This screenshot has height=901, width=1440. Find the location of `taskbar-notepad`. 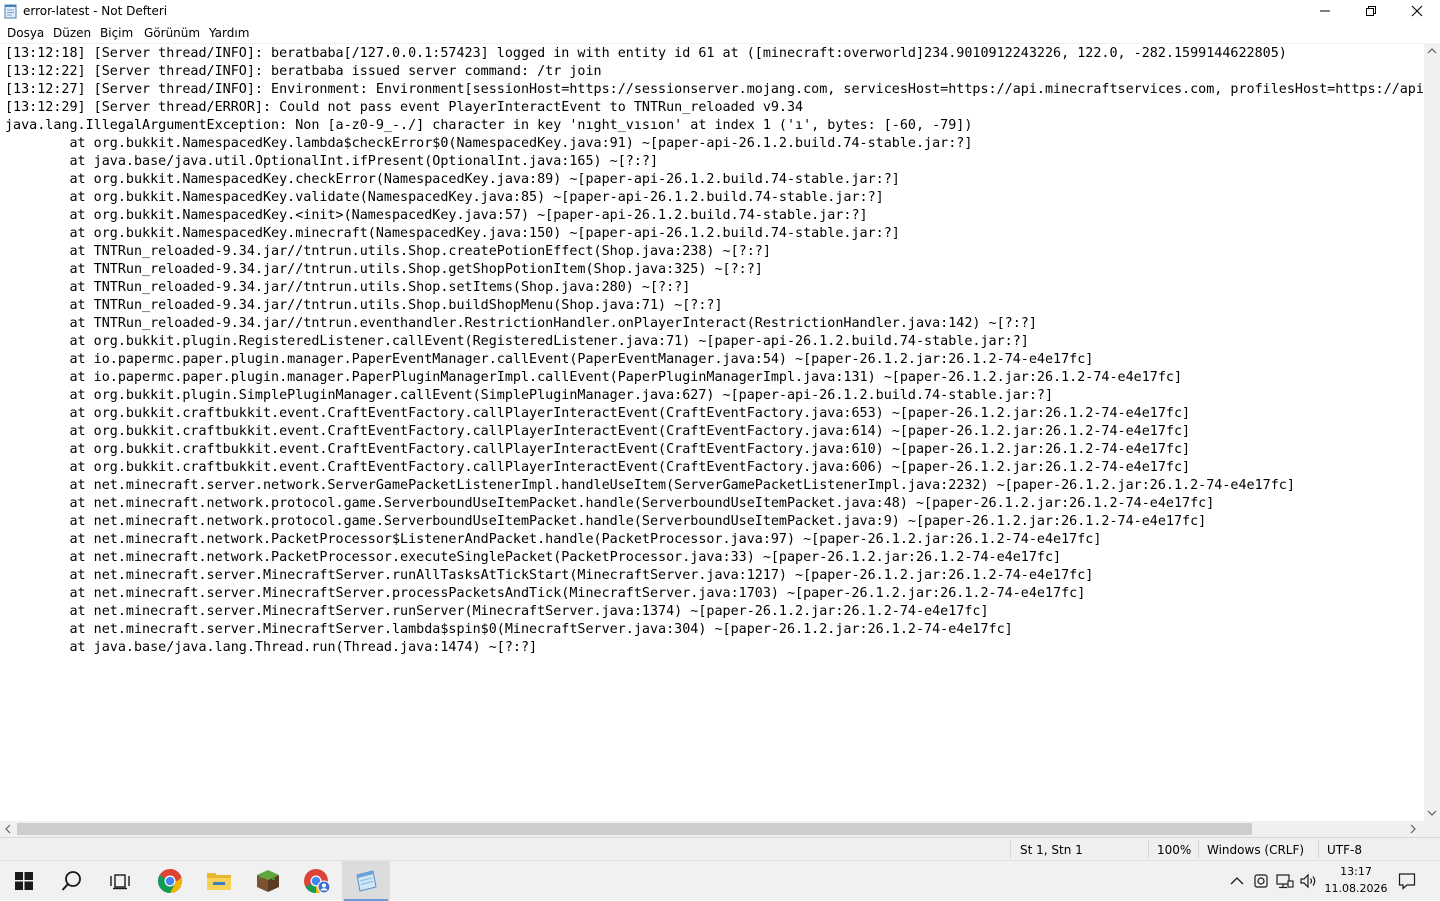

taskbar-notepad is located at coordinates (366, 881).